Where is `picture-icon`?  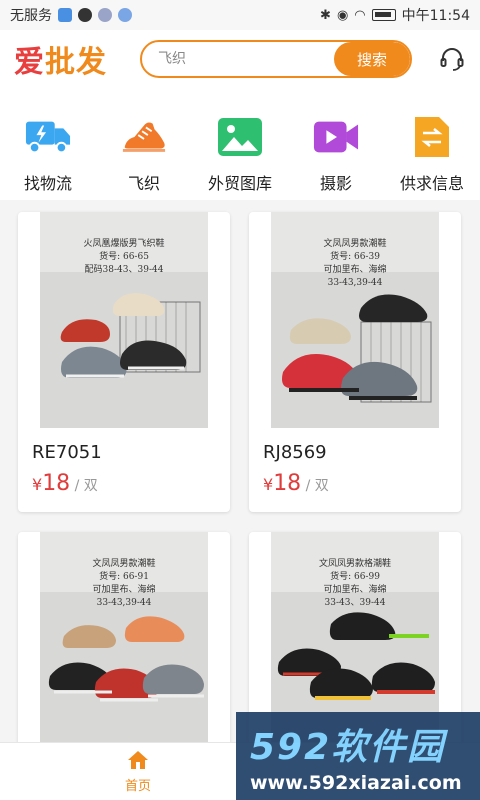
picture-icon is located at coordinates (240, 137).